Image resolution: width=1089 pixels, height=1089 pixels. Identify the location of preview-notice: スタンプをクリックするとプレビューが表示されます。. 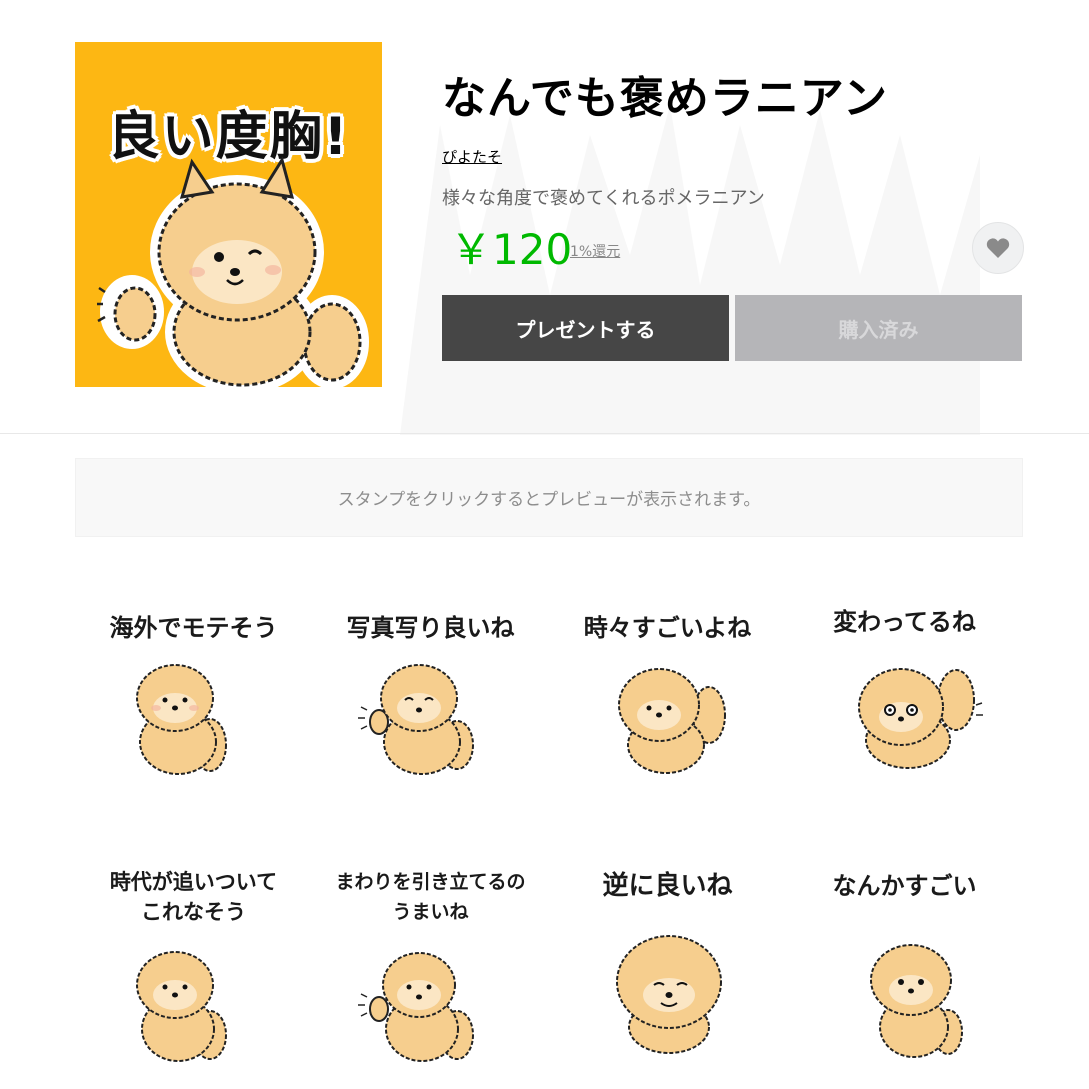
(549, 497).